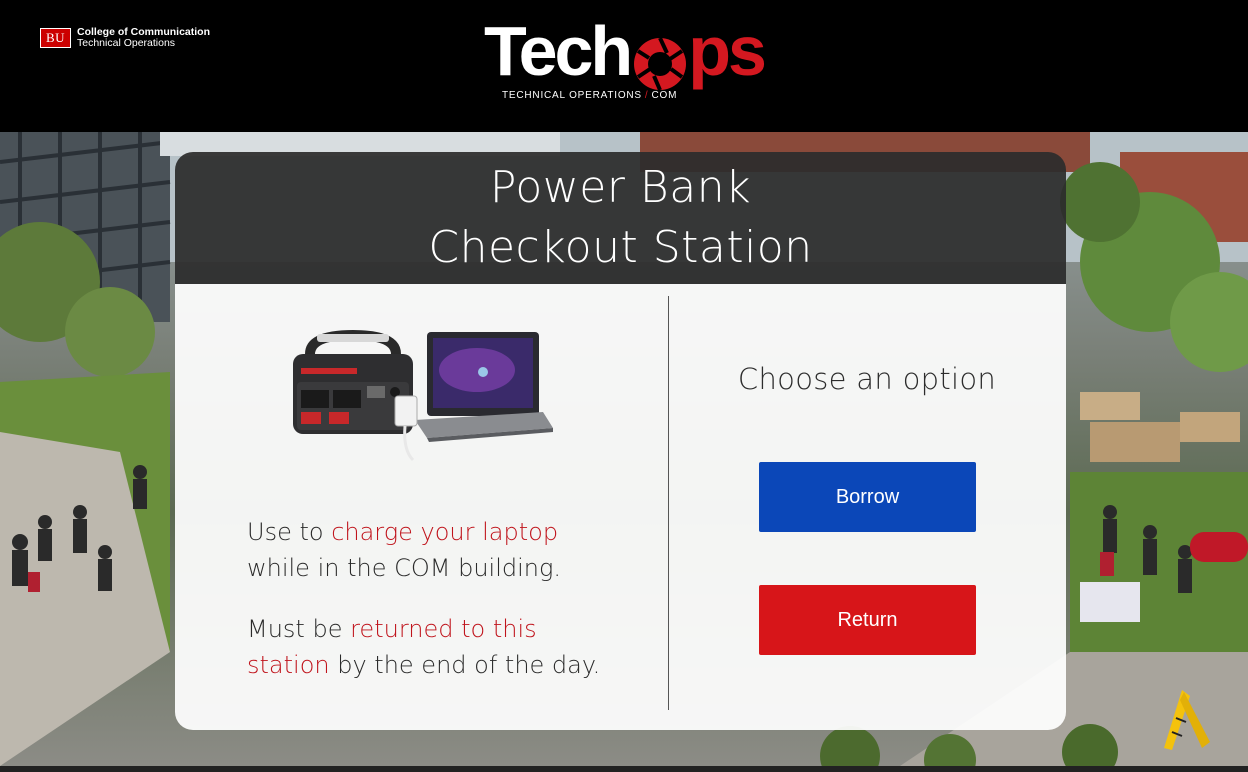 The width and height of the screenshot is (1248, 772). What do you see at coordinates (867, 379) in the screenshot?
I see `choose-option-label: Choose an option` at bounding box center [867, 379].